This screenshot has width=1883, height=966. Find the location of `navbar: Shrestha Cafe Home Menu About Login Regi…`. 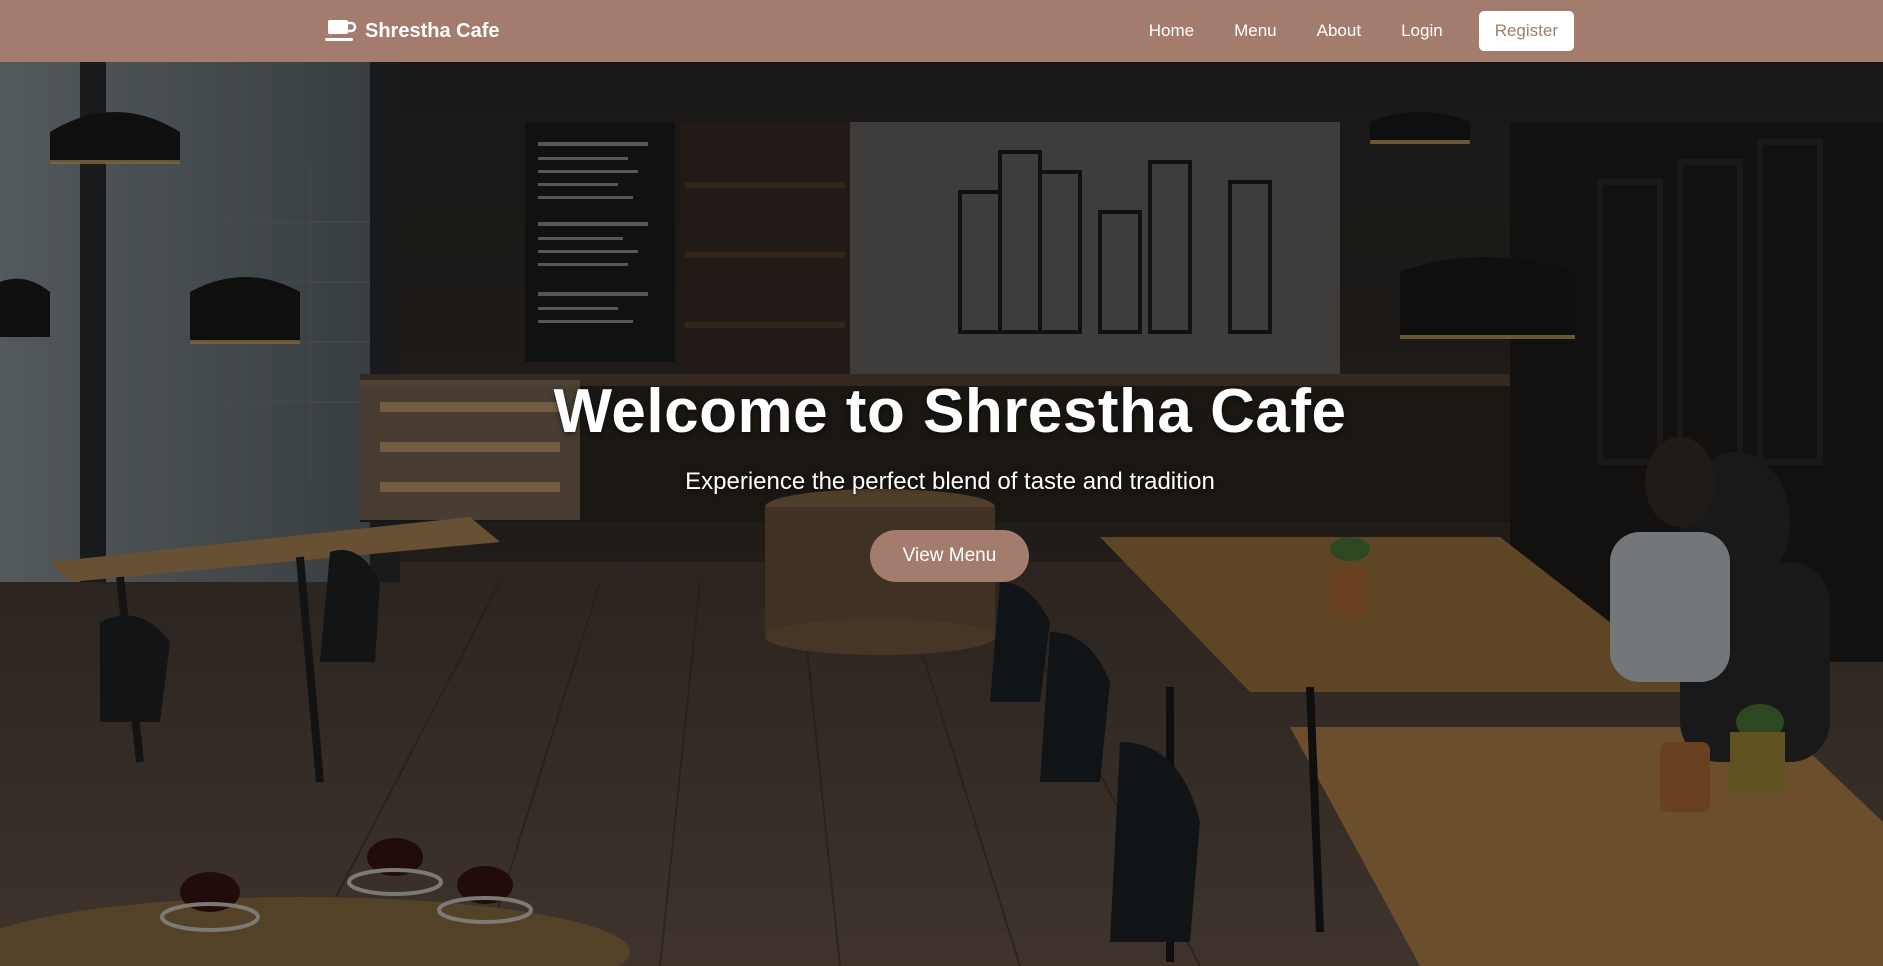

navbar: Shrestha Cafe Home Menu About Login Regi… is located at coordinates (941, 31).